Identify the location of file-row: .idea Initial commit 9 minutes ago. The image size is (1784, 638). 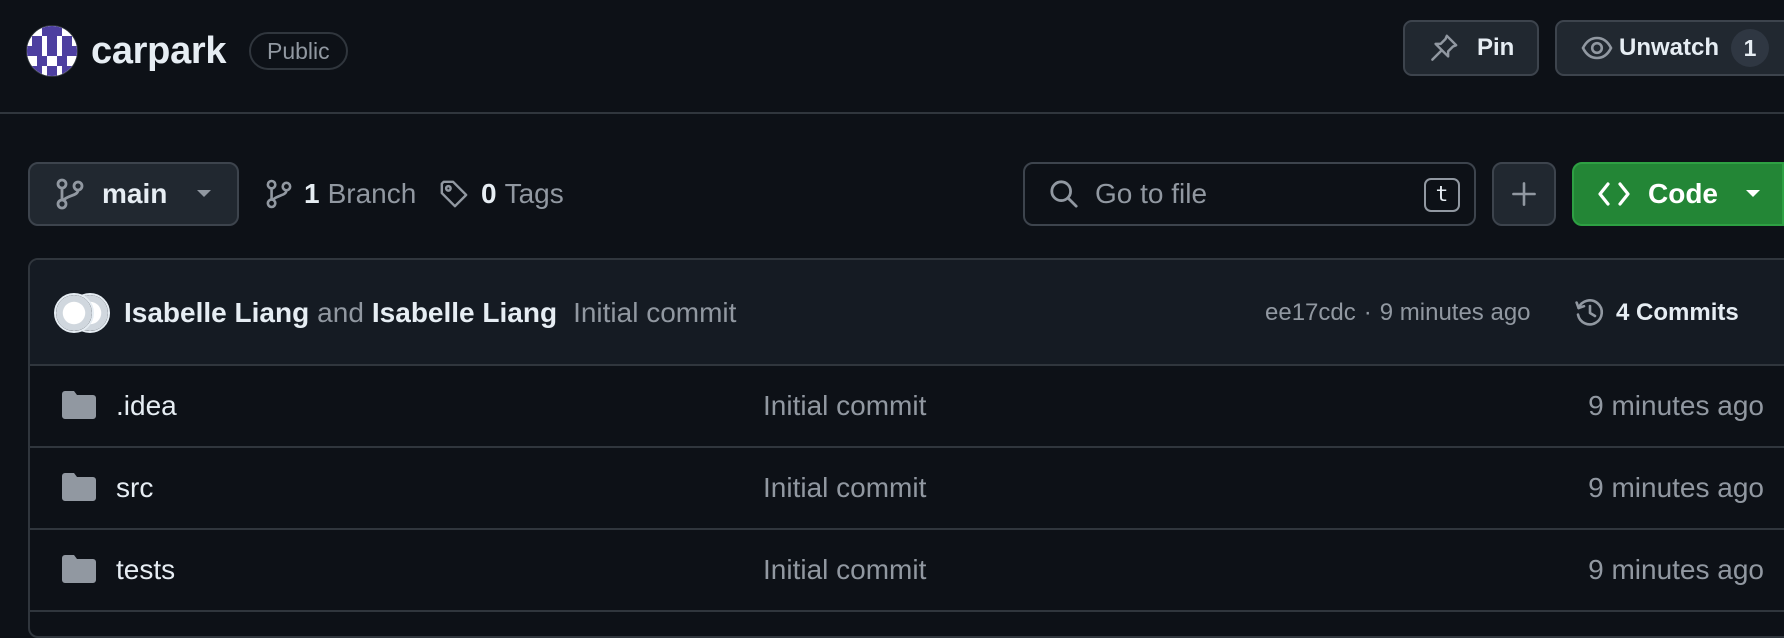
(907, 407).